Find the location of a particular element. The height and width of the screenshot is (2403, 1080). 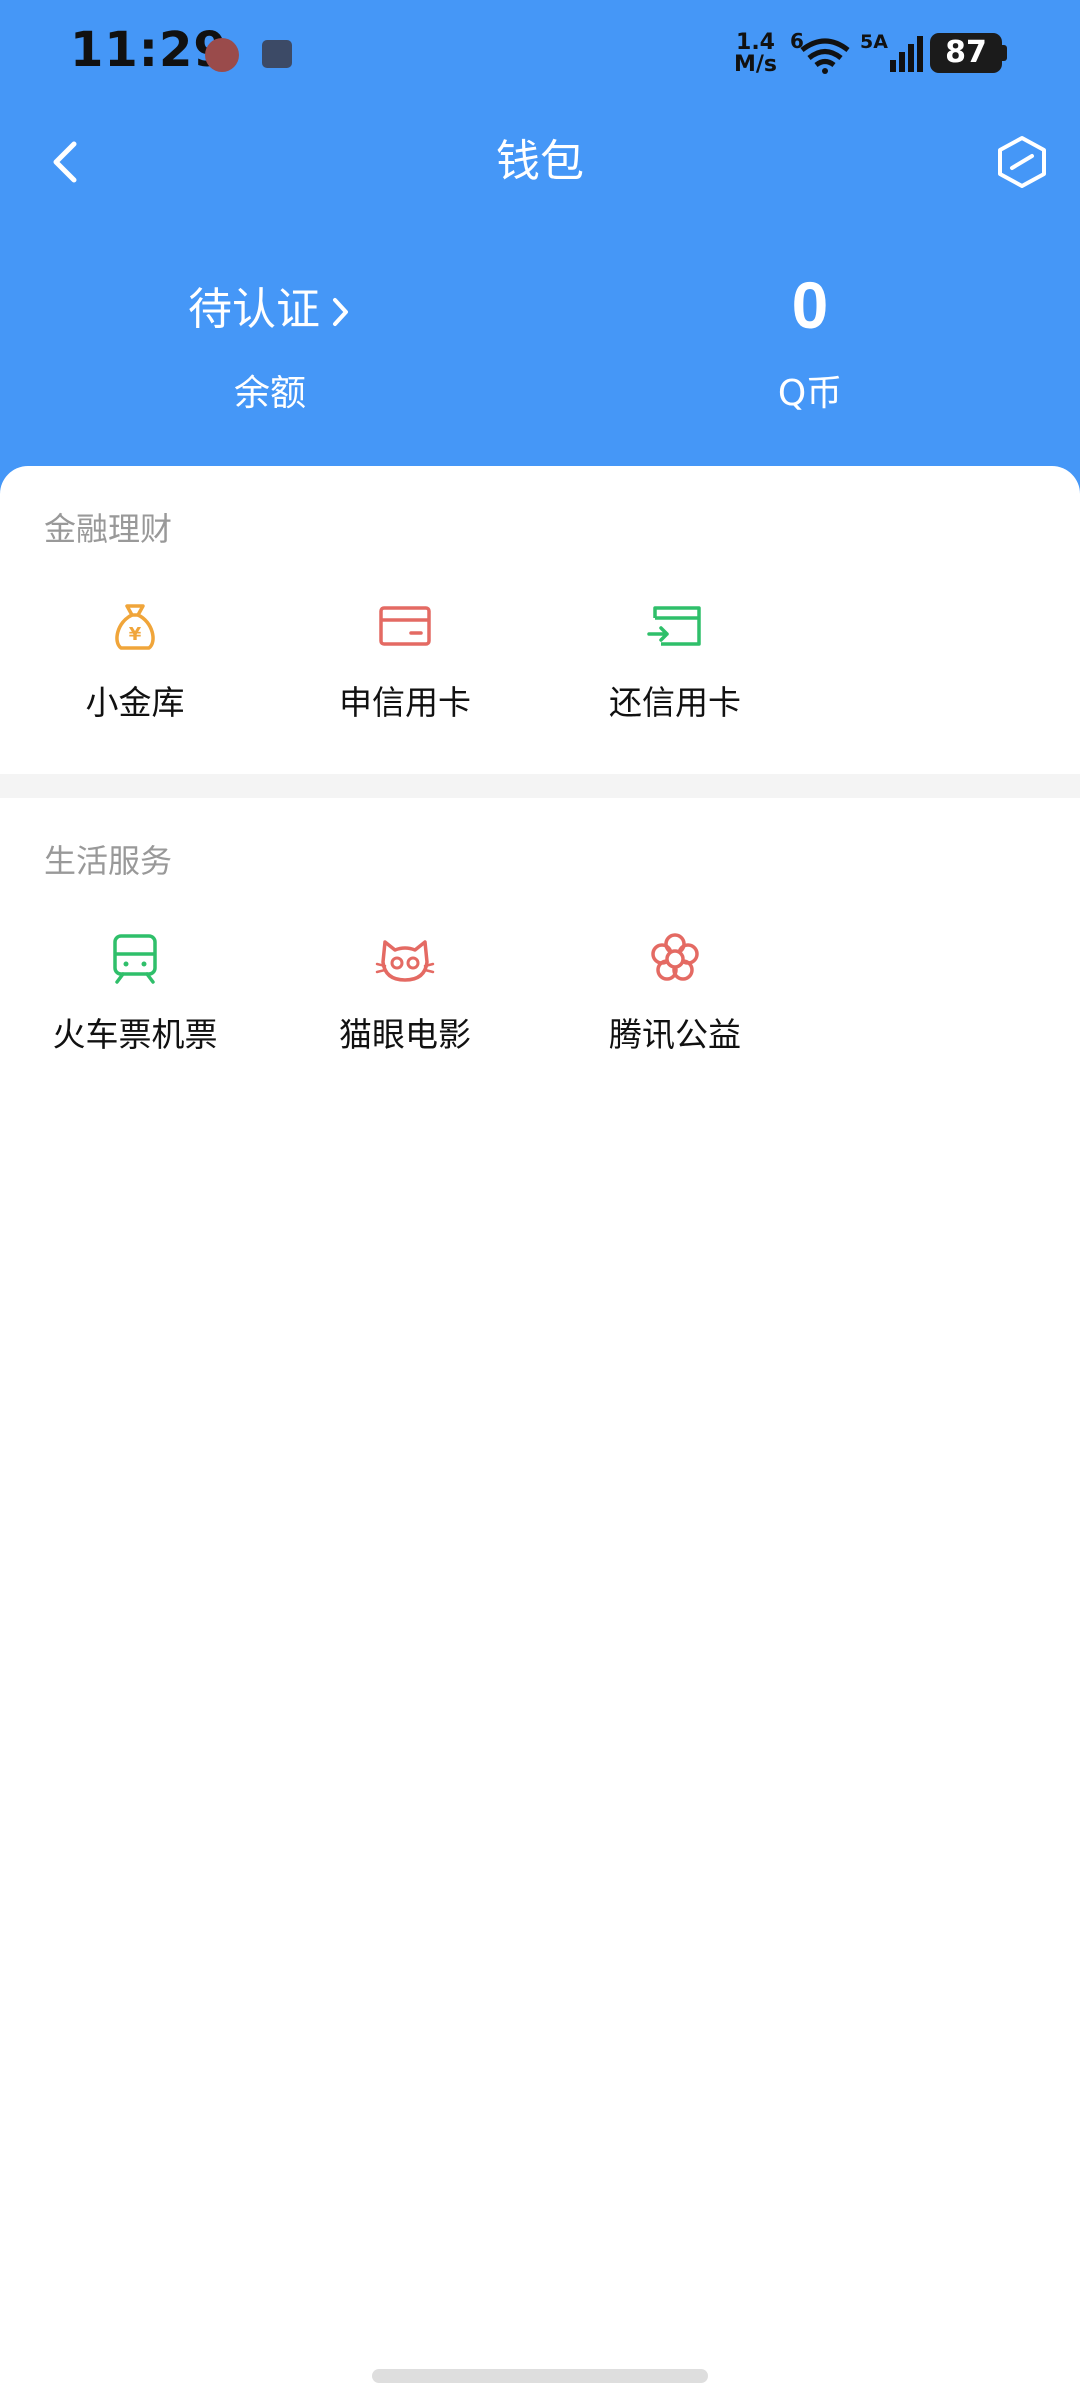

flower-icon is located at coordinates (675, 957).